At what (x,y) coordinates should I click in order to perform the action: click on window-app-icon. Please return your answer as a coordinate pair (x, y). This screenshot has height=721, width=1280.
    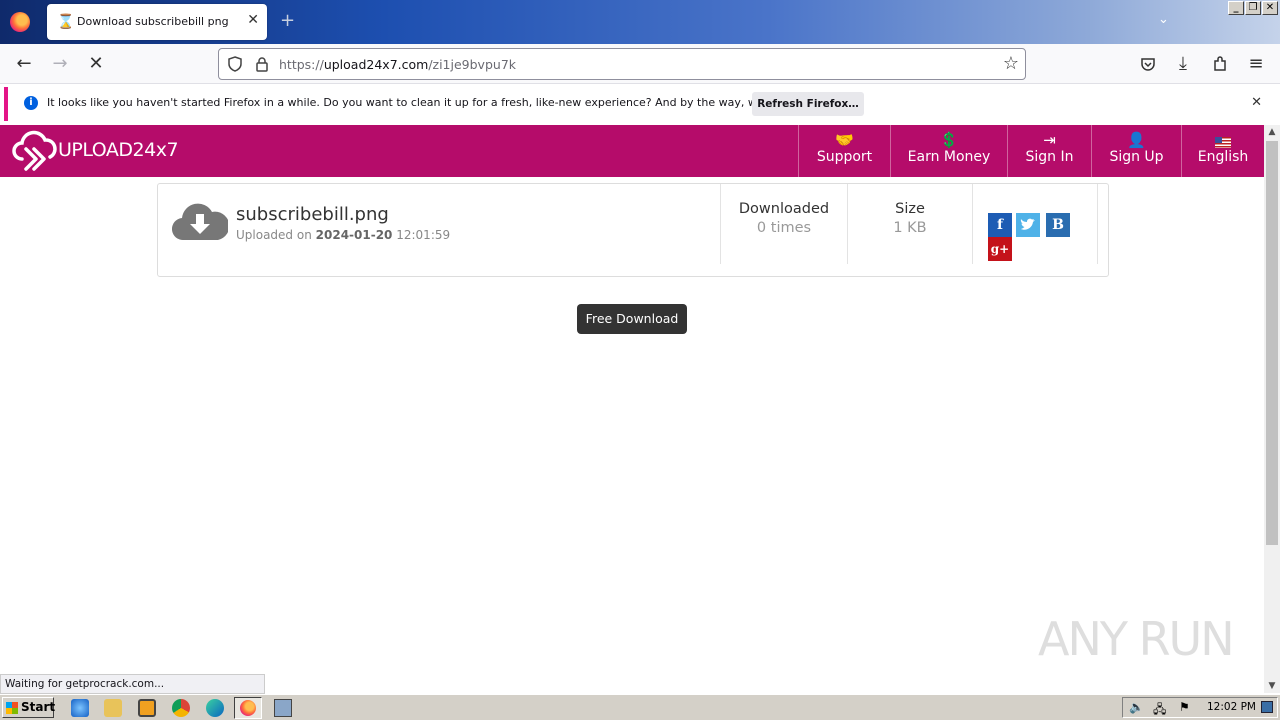
    Looking at the image, I should click on (283, 708).